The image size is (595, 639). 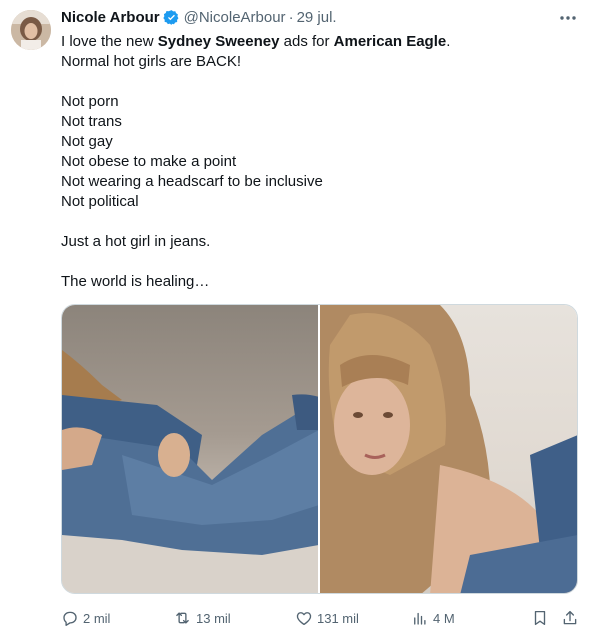 I want to click on like-button: 131 mil, so click(x=327, y=618).